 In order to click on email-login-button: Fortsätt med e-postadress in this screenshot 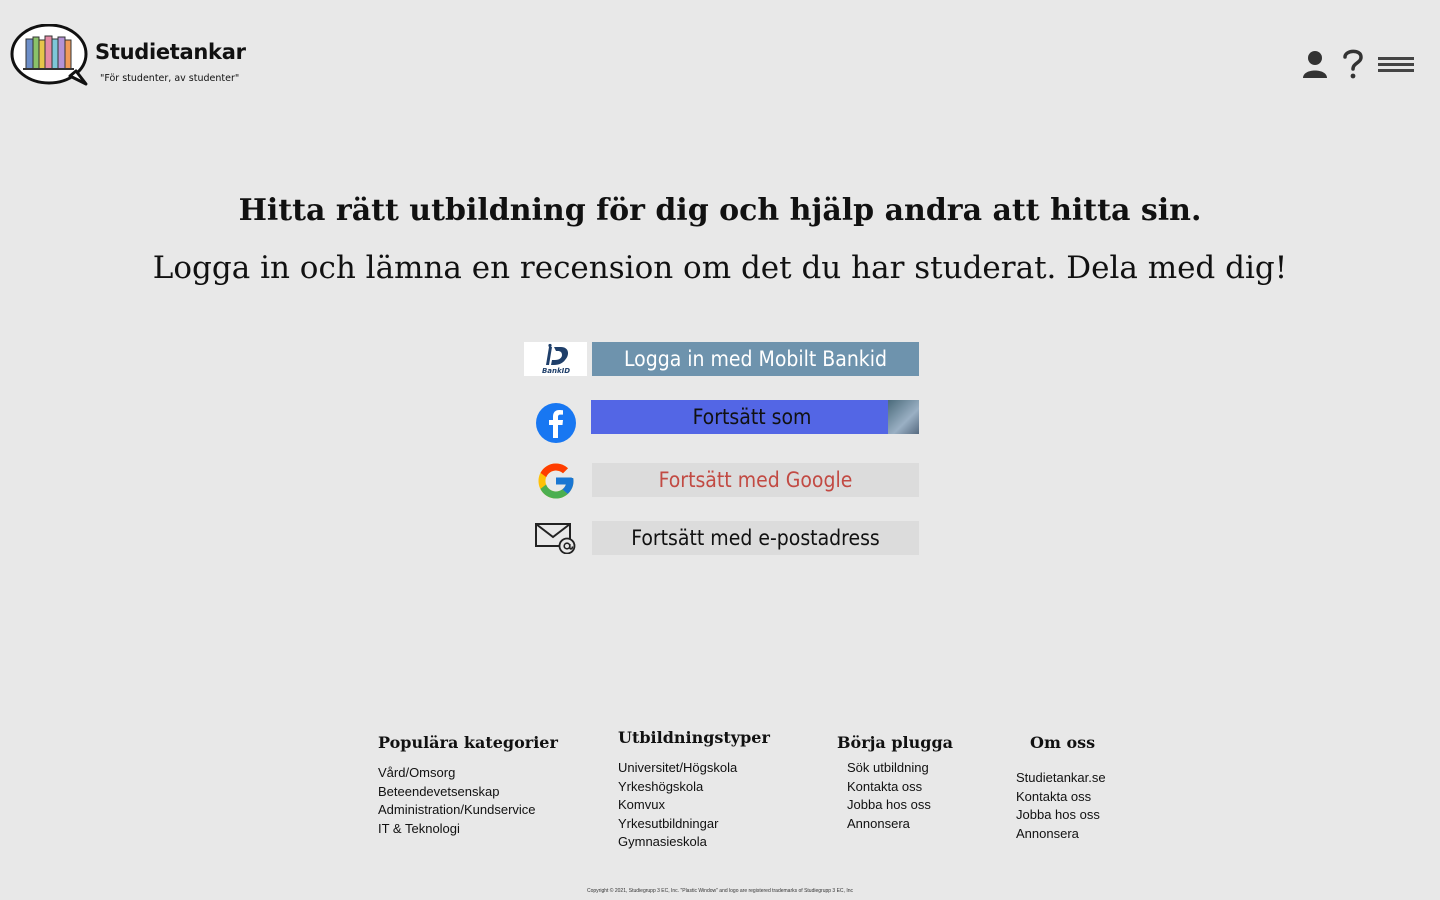, I will do `click(755, 538)`.